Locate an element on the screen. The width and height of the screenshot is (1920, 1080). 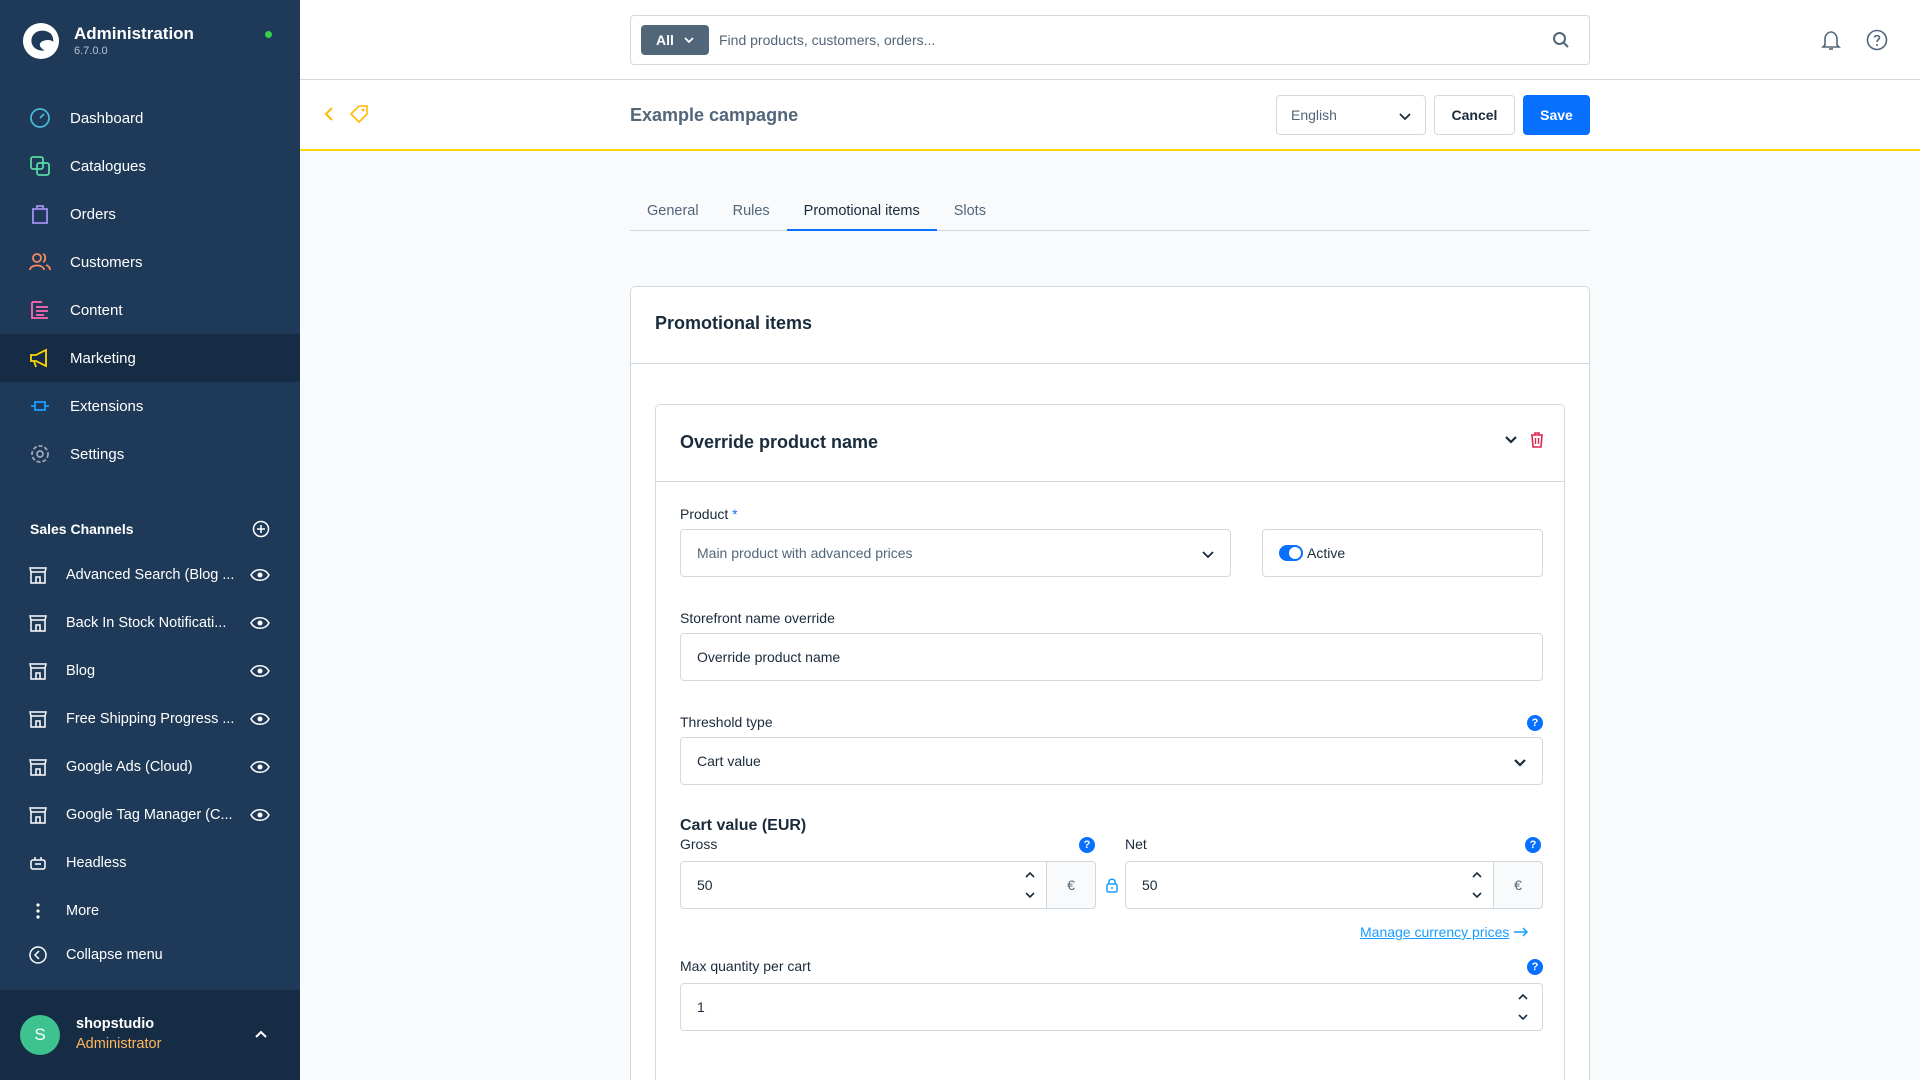
nav-label: Extensions is located at coordinates (107, 406).